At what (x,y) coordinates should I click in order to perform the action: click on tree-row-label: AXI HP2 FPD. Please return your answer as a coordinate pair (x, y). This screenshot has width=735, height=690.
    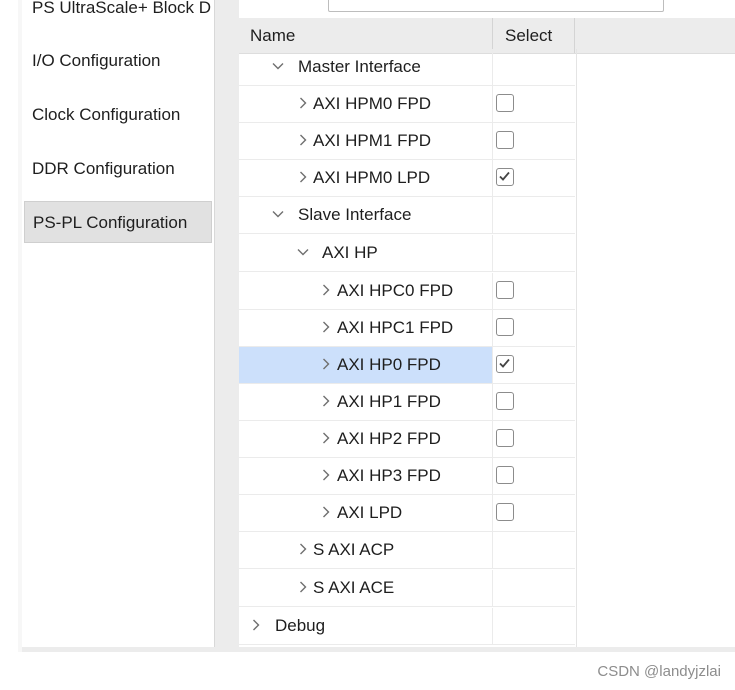
    Looking at the image, I should click on (389, 438).